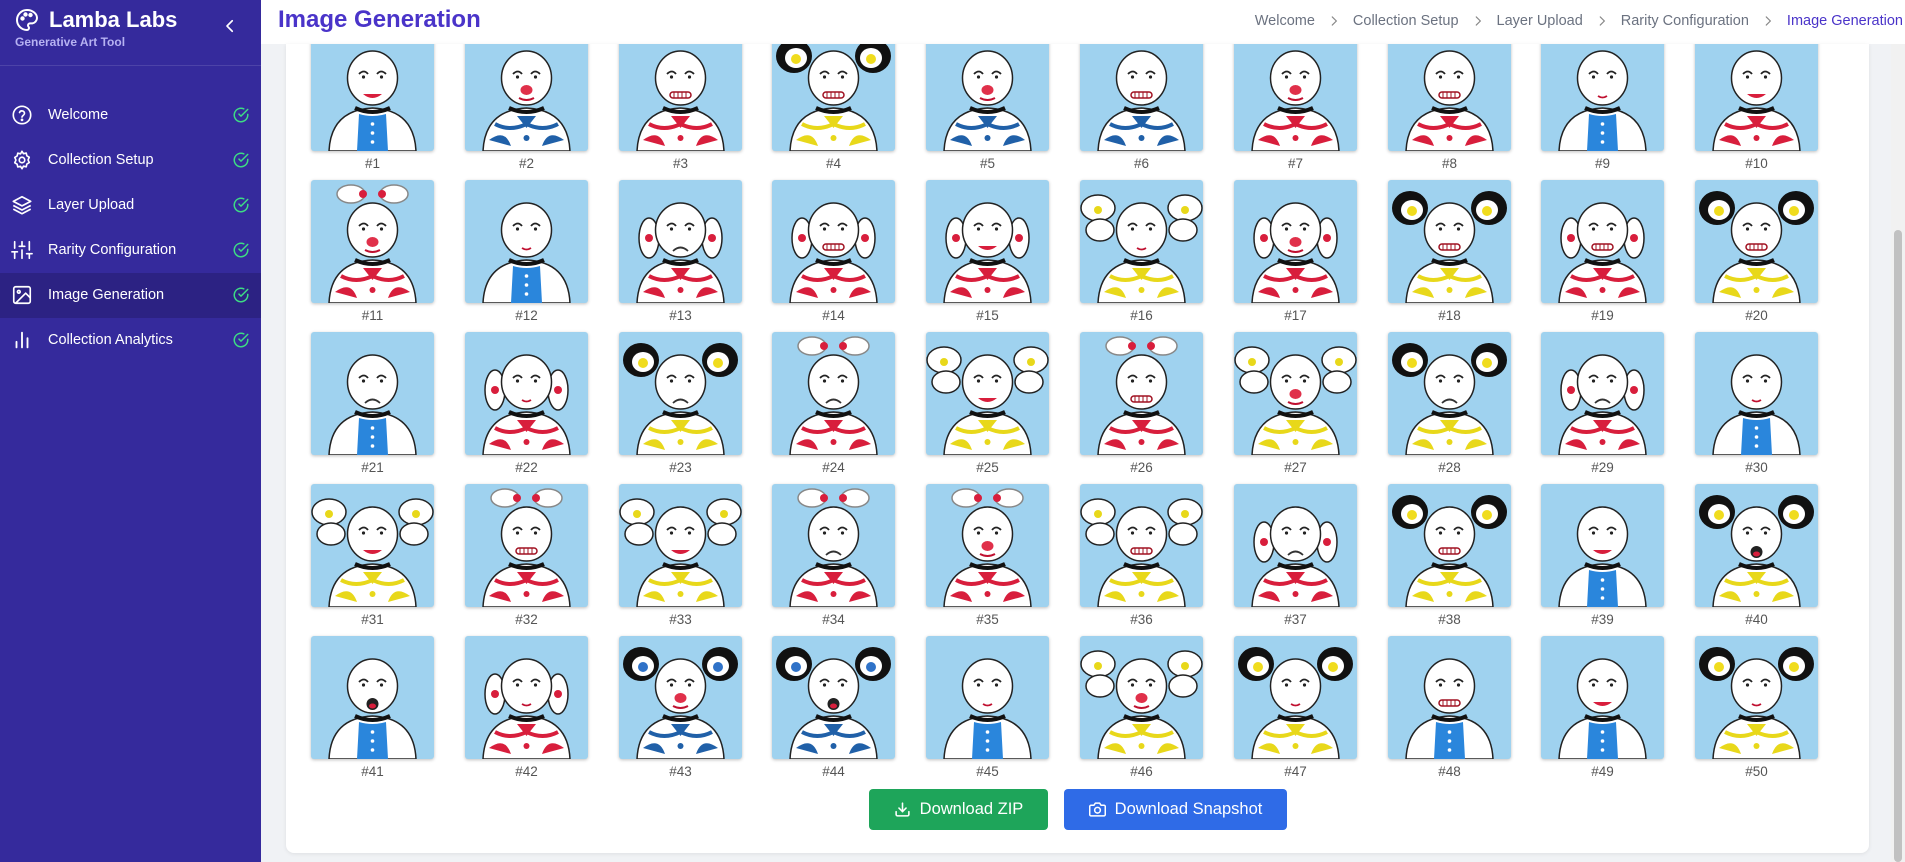 Image resolution: width=1905 pixels, height=862 pixels. What do you see at coordinates (1141, 163) in the screenshot?
I see `image-number-label: #6` at bounding box center [1141, 163].